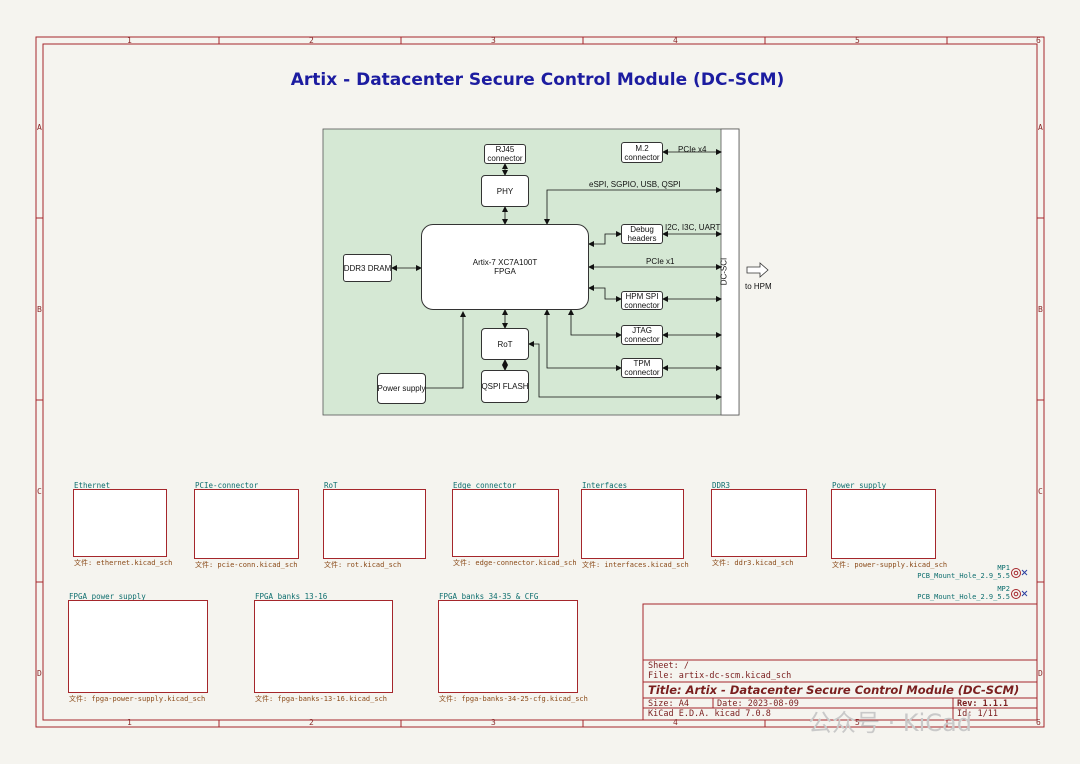 This screenshot has width=1080, height=764. Describe the element at coordinates (635, 184) in the screenshot. I see `espi-label: eSPI, SGPIO, USB, QSPI` at that location.